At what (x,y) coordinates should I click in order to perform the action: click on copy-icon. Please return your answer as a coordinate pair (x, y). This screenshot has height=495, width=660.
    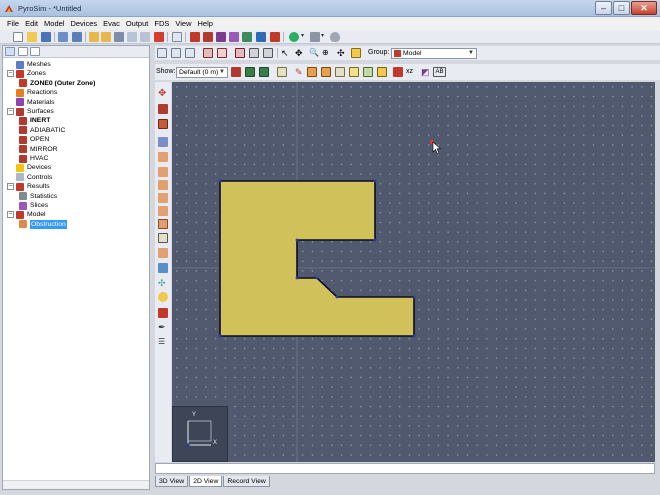
    Looking at the image, I should click on (132, 37).